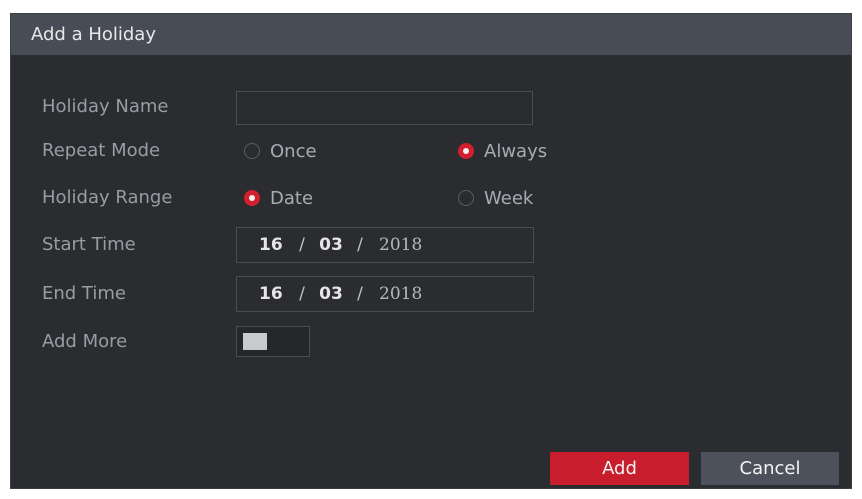  Describe the element at coordinates (770, 468) in the screenshot. I see `cancel-button: Cancel` at that location.